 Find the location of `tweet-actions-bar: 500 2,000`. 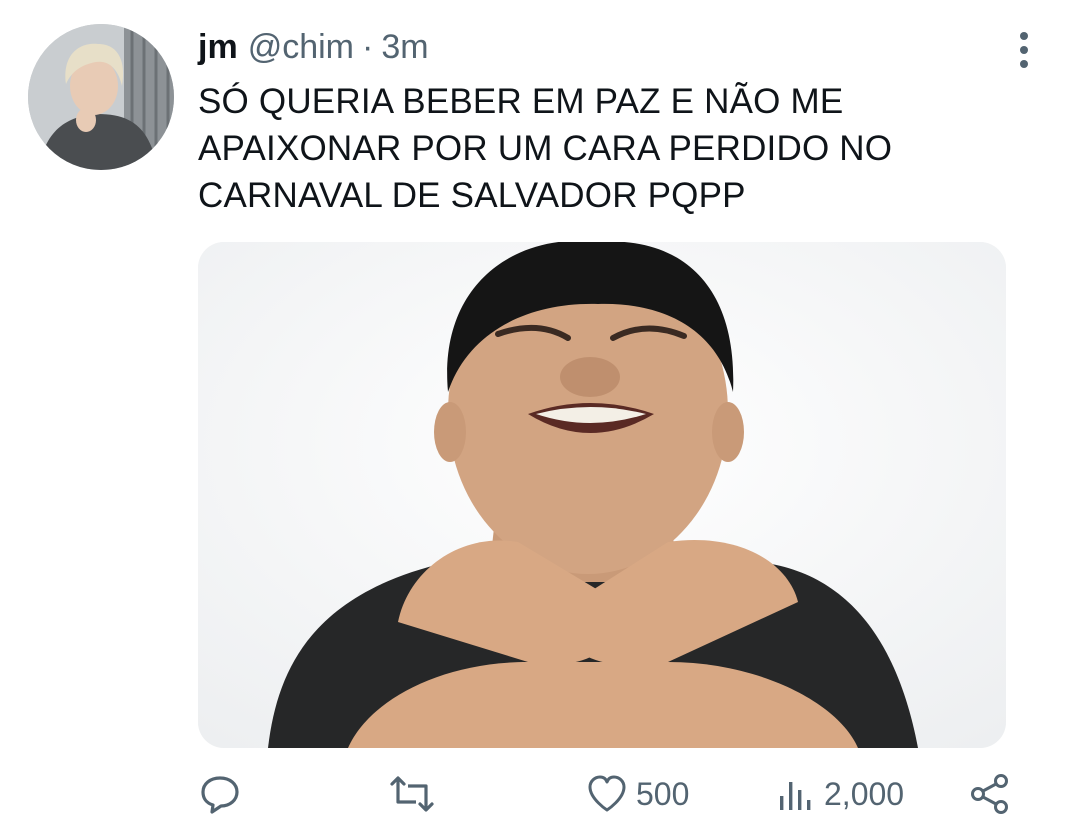

tweet-actions-bar: 500 2,000 is located at coordinates (613, 794).